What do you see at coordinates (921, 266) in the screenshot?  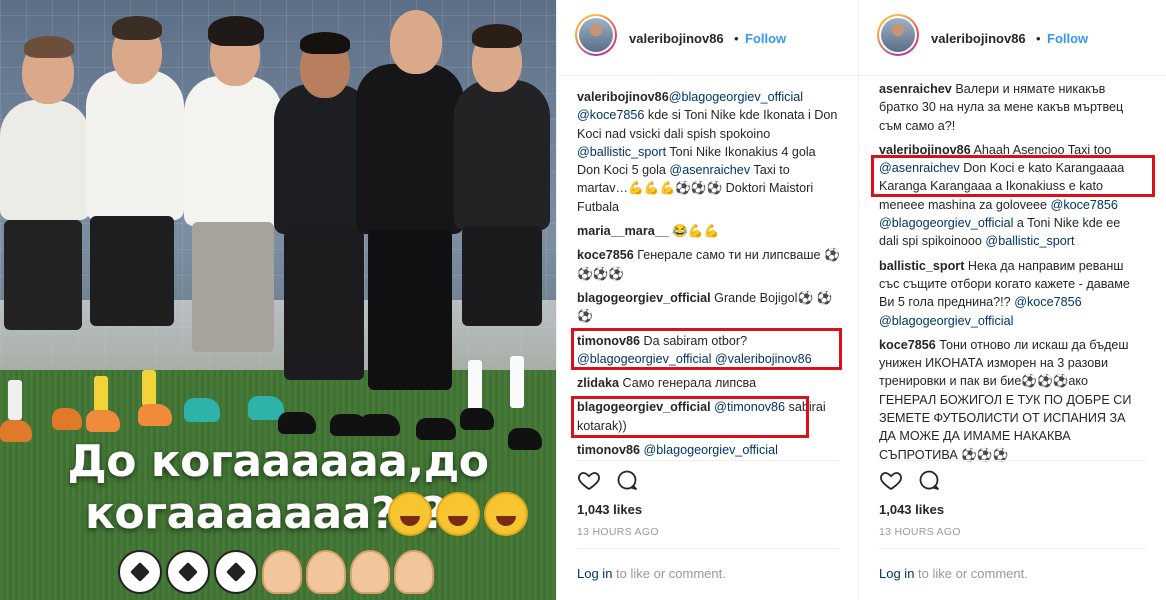 I see `comment-username-link: ballistic_sport` at bounding box center [921, 266].